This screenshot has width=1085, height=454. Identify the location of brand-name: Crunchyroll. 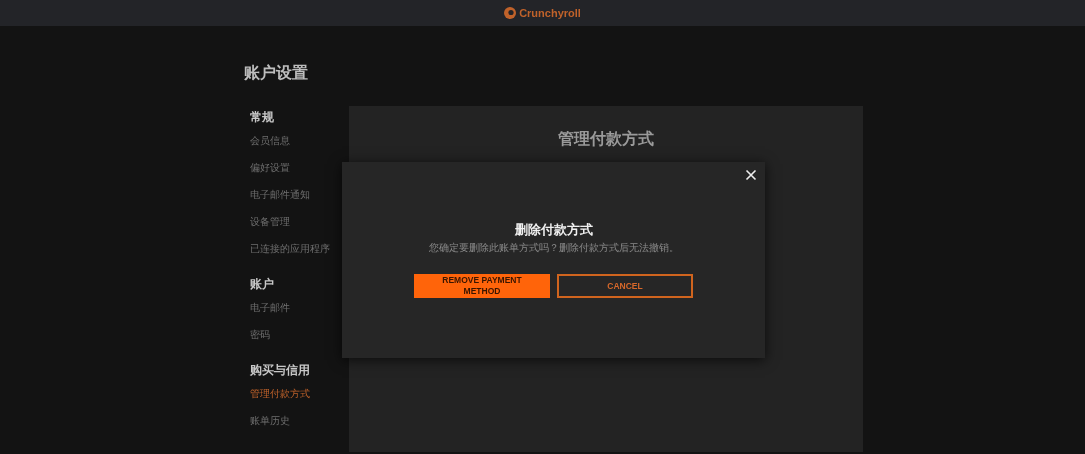
(550, 13).